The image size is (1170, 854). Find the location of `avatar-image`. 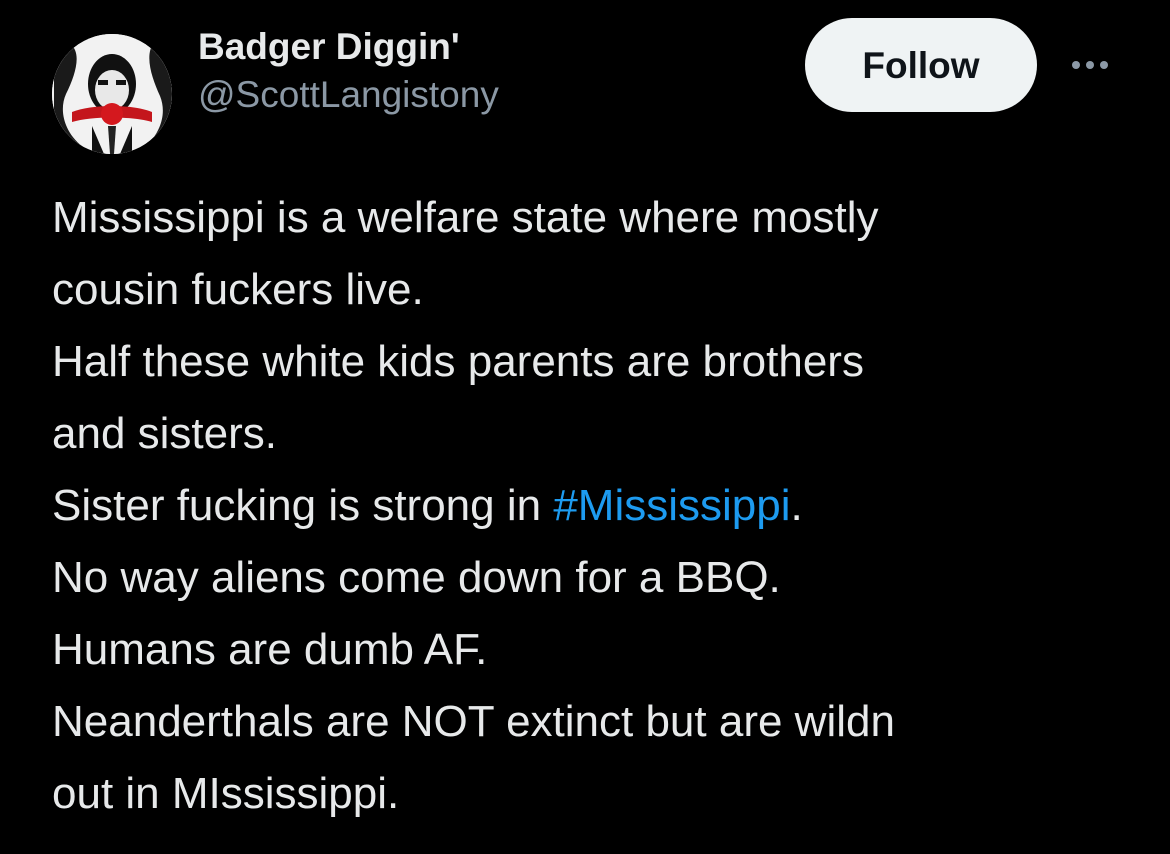

avatar-image is located at coordinates (112, 94).